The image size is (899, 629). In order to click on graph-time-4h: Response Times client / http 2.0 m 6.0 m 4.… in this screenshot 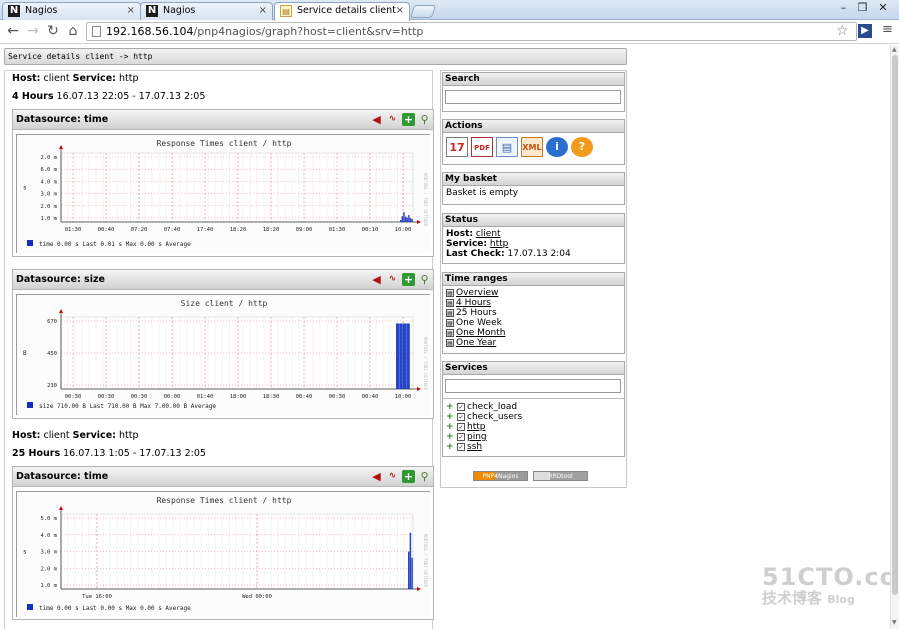, I will do `click(223, 194)`.